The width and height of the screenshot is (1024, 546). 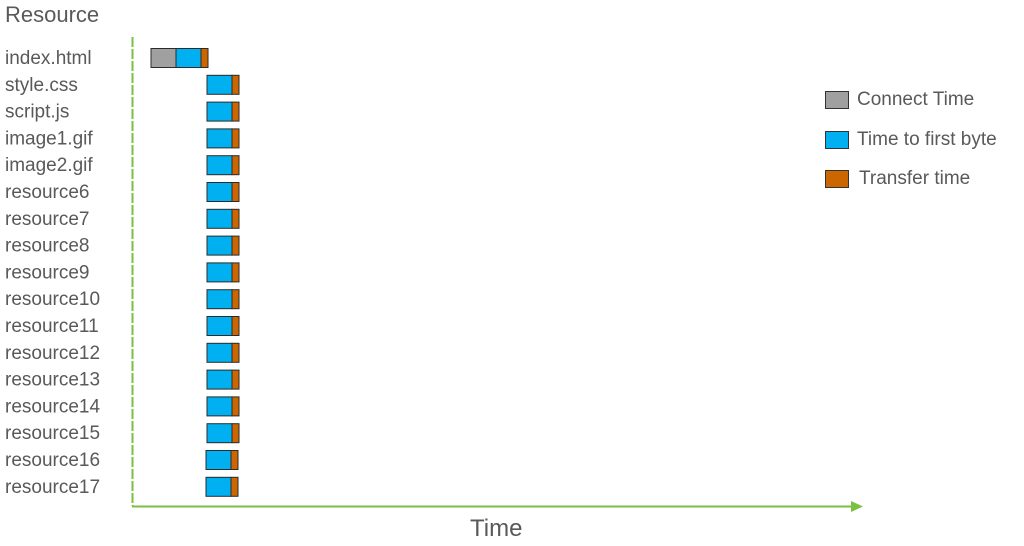 What do you see at coordinates (219, 352) in the screenshot?
I see `bar-time-to-first-byte-resource12` at bounding box center [219, 352].